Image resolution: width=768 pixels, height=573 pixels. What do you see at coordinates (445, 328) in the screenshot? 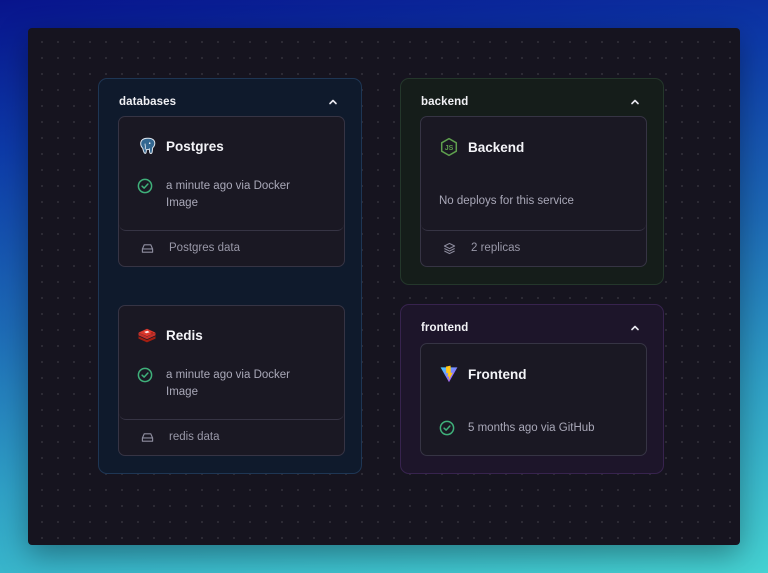
I see `group-title-frontend: frontend` at bounding box center [445, 328].